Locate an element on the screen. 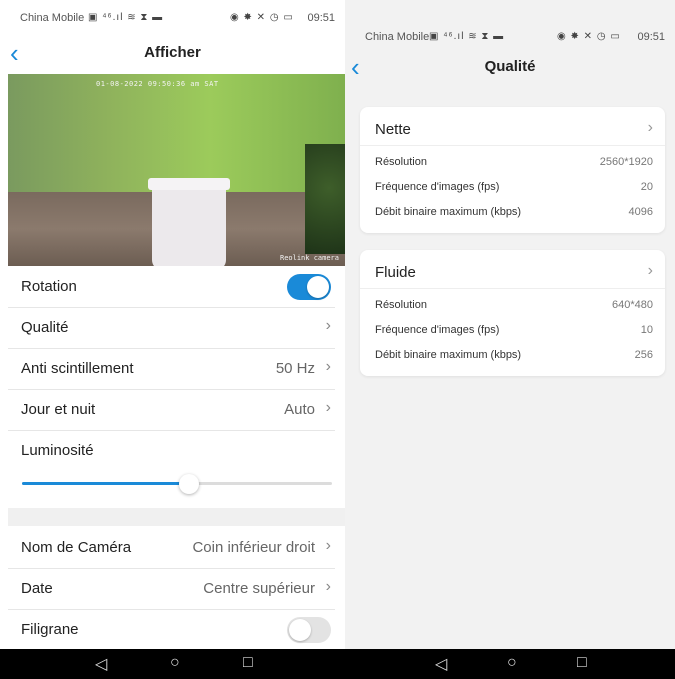 This screenshot has width=675, height=679. row-brightness: Luminosité is located at coordinates (171, 469).